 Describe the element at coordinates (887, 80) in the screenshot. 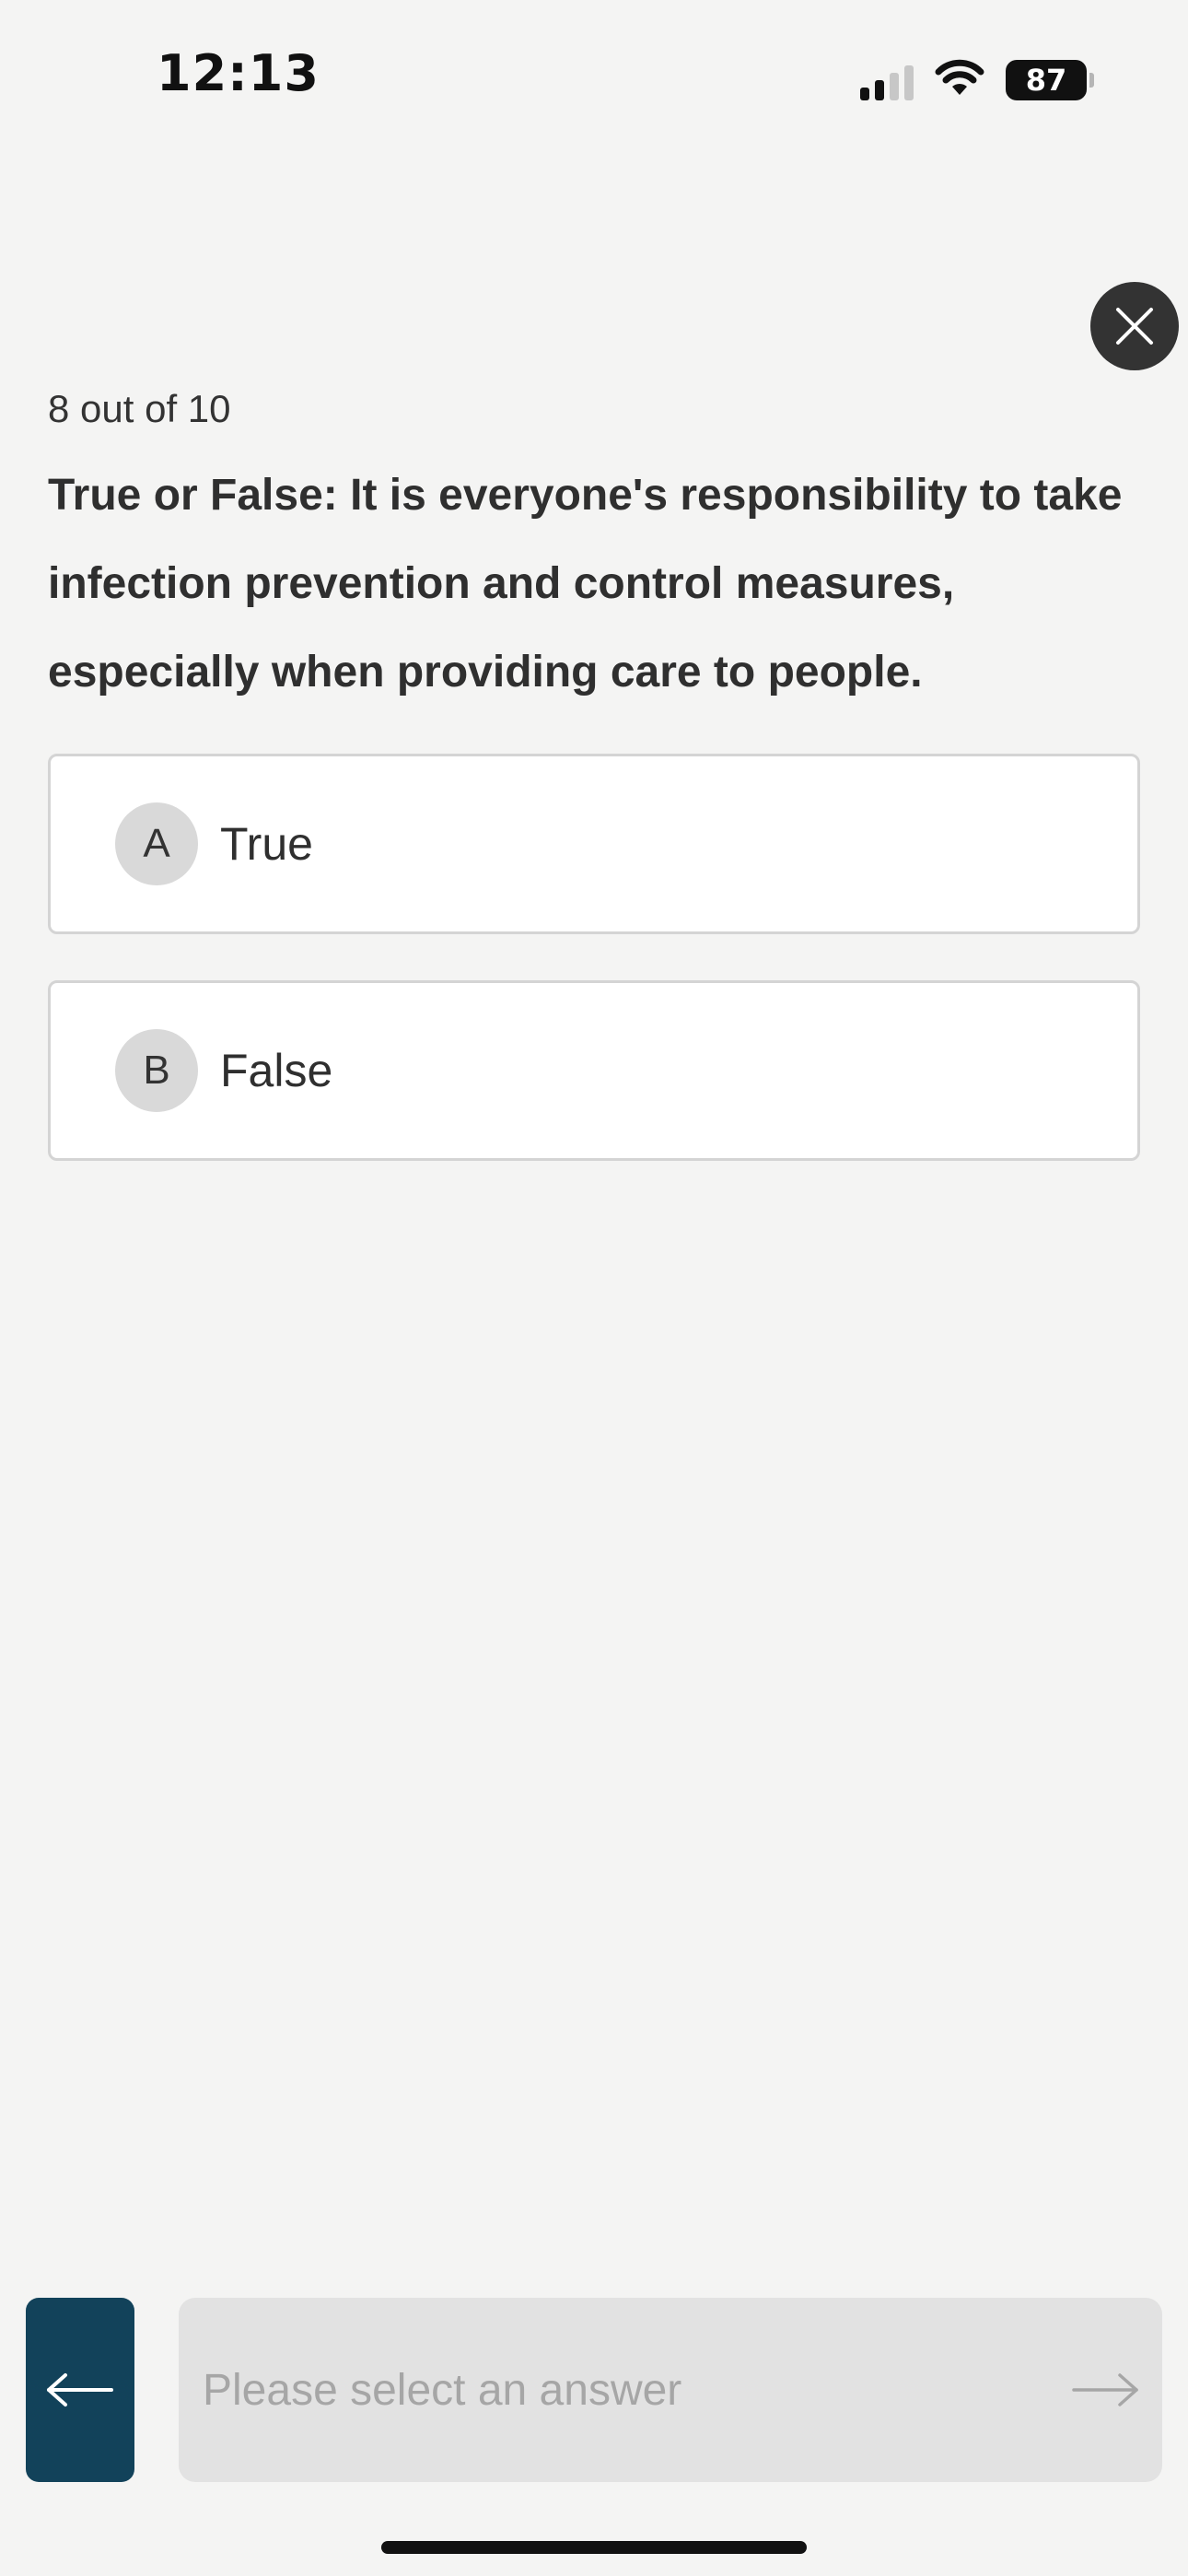

I see `signal-icon` at that location.